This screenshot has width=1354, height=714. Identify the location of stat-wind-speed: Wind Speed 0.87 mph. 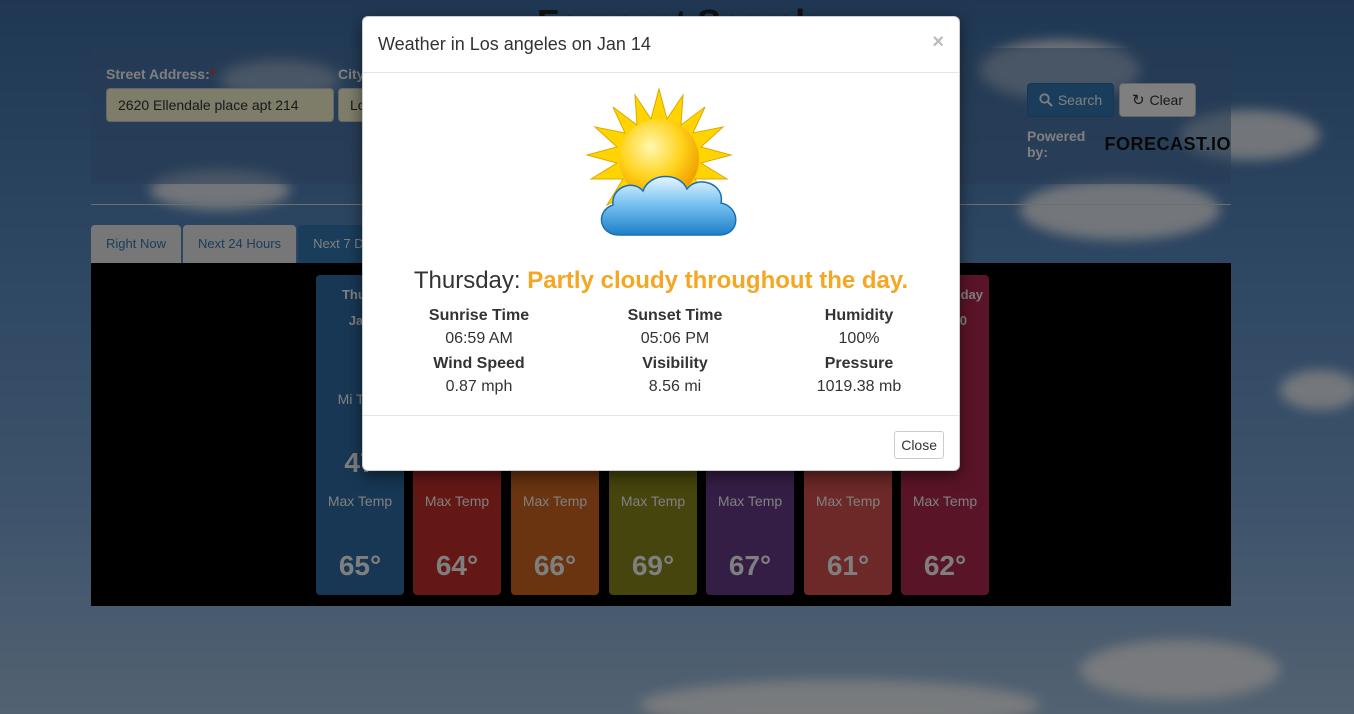
(479, 375).